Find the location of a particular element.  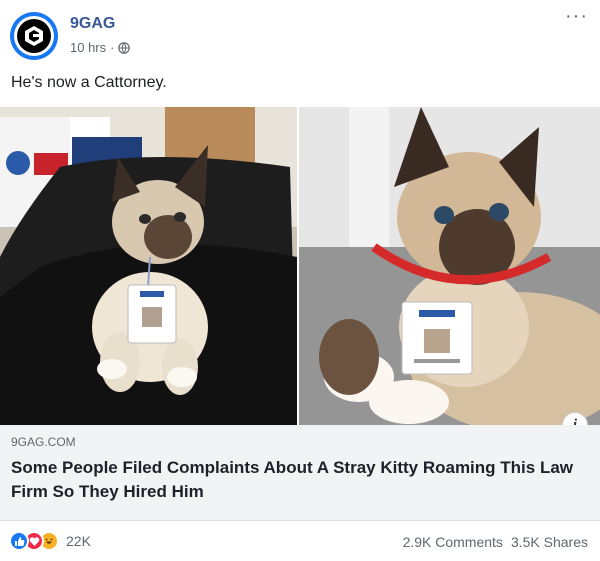

avatar-ring is located at coordinates (34, 36).